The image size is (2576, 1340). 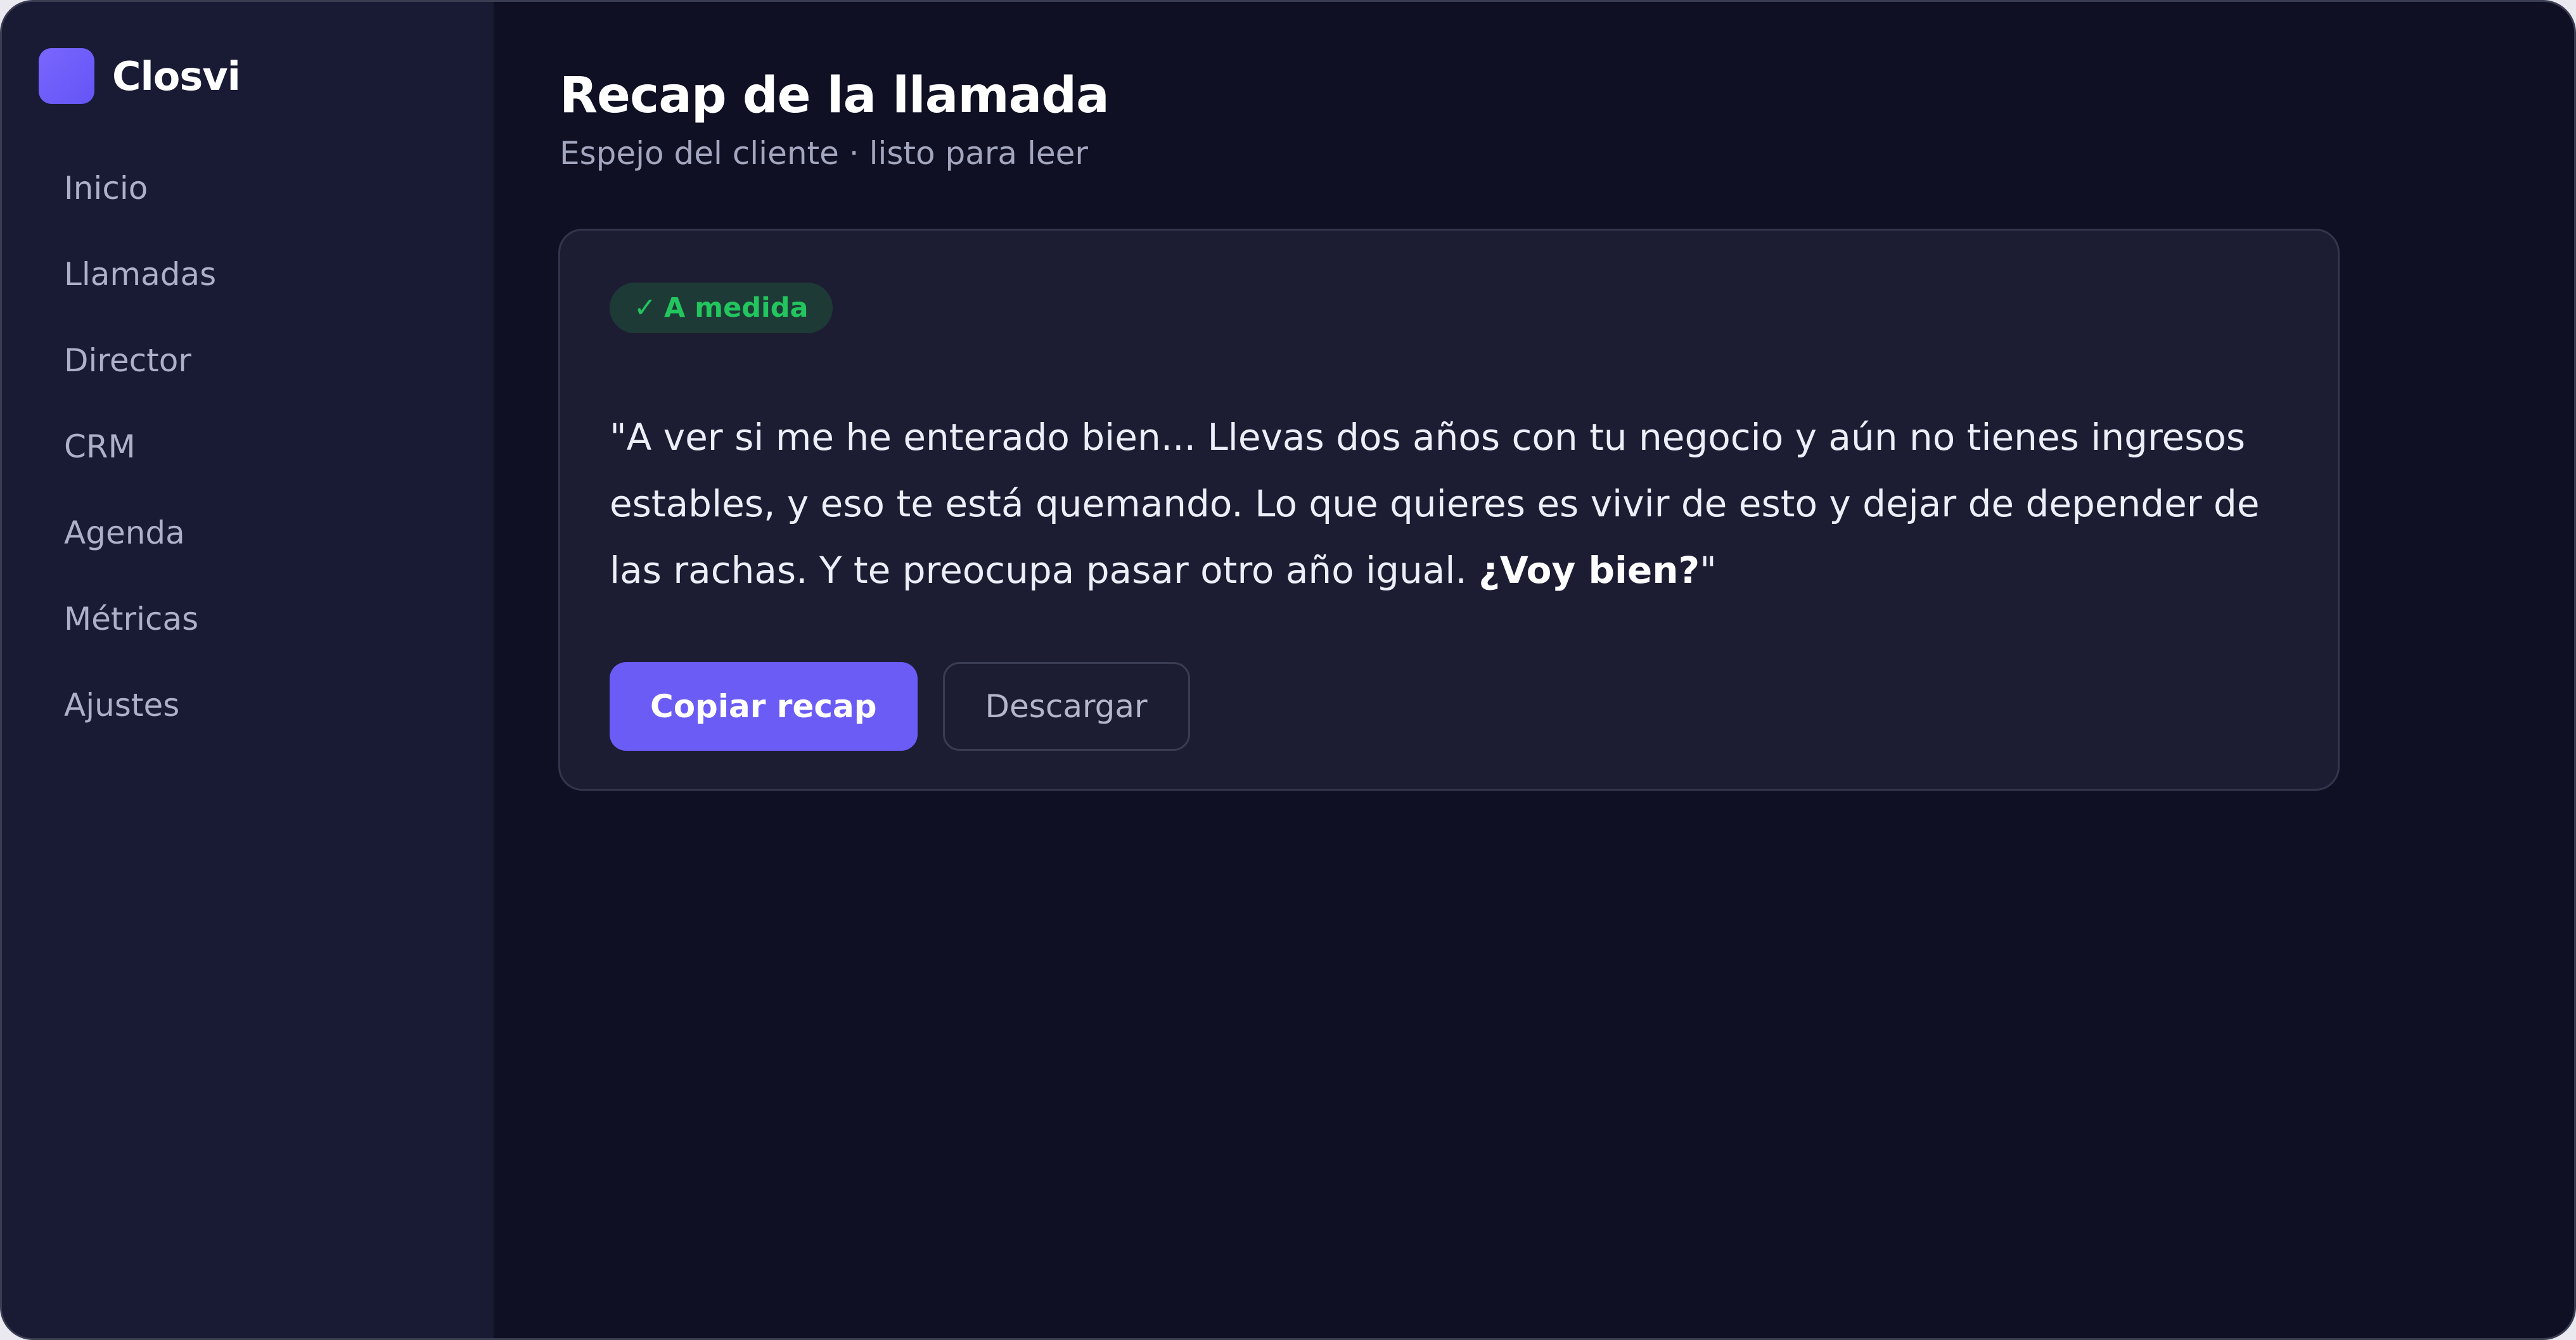 I want to click on brand-logo-icon, so click(x=66, y=76).